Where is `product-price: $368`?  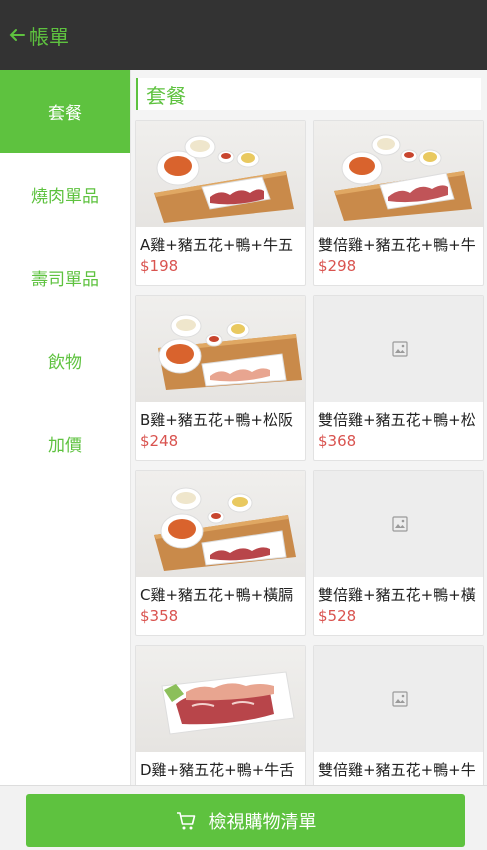
product-price: $368 is located at coordinates (337, 441).